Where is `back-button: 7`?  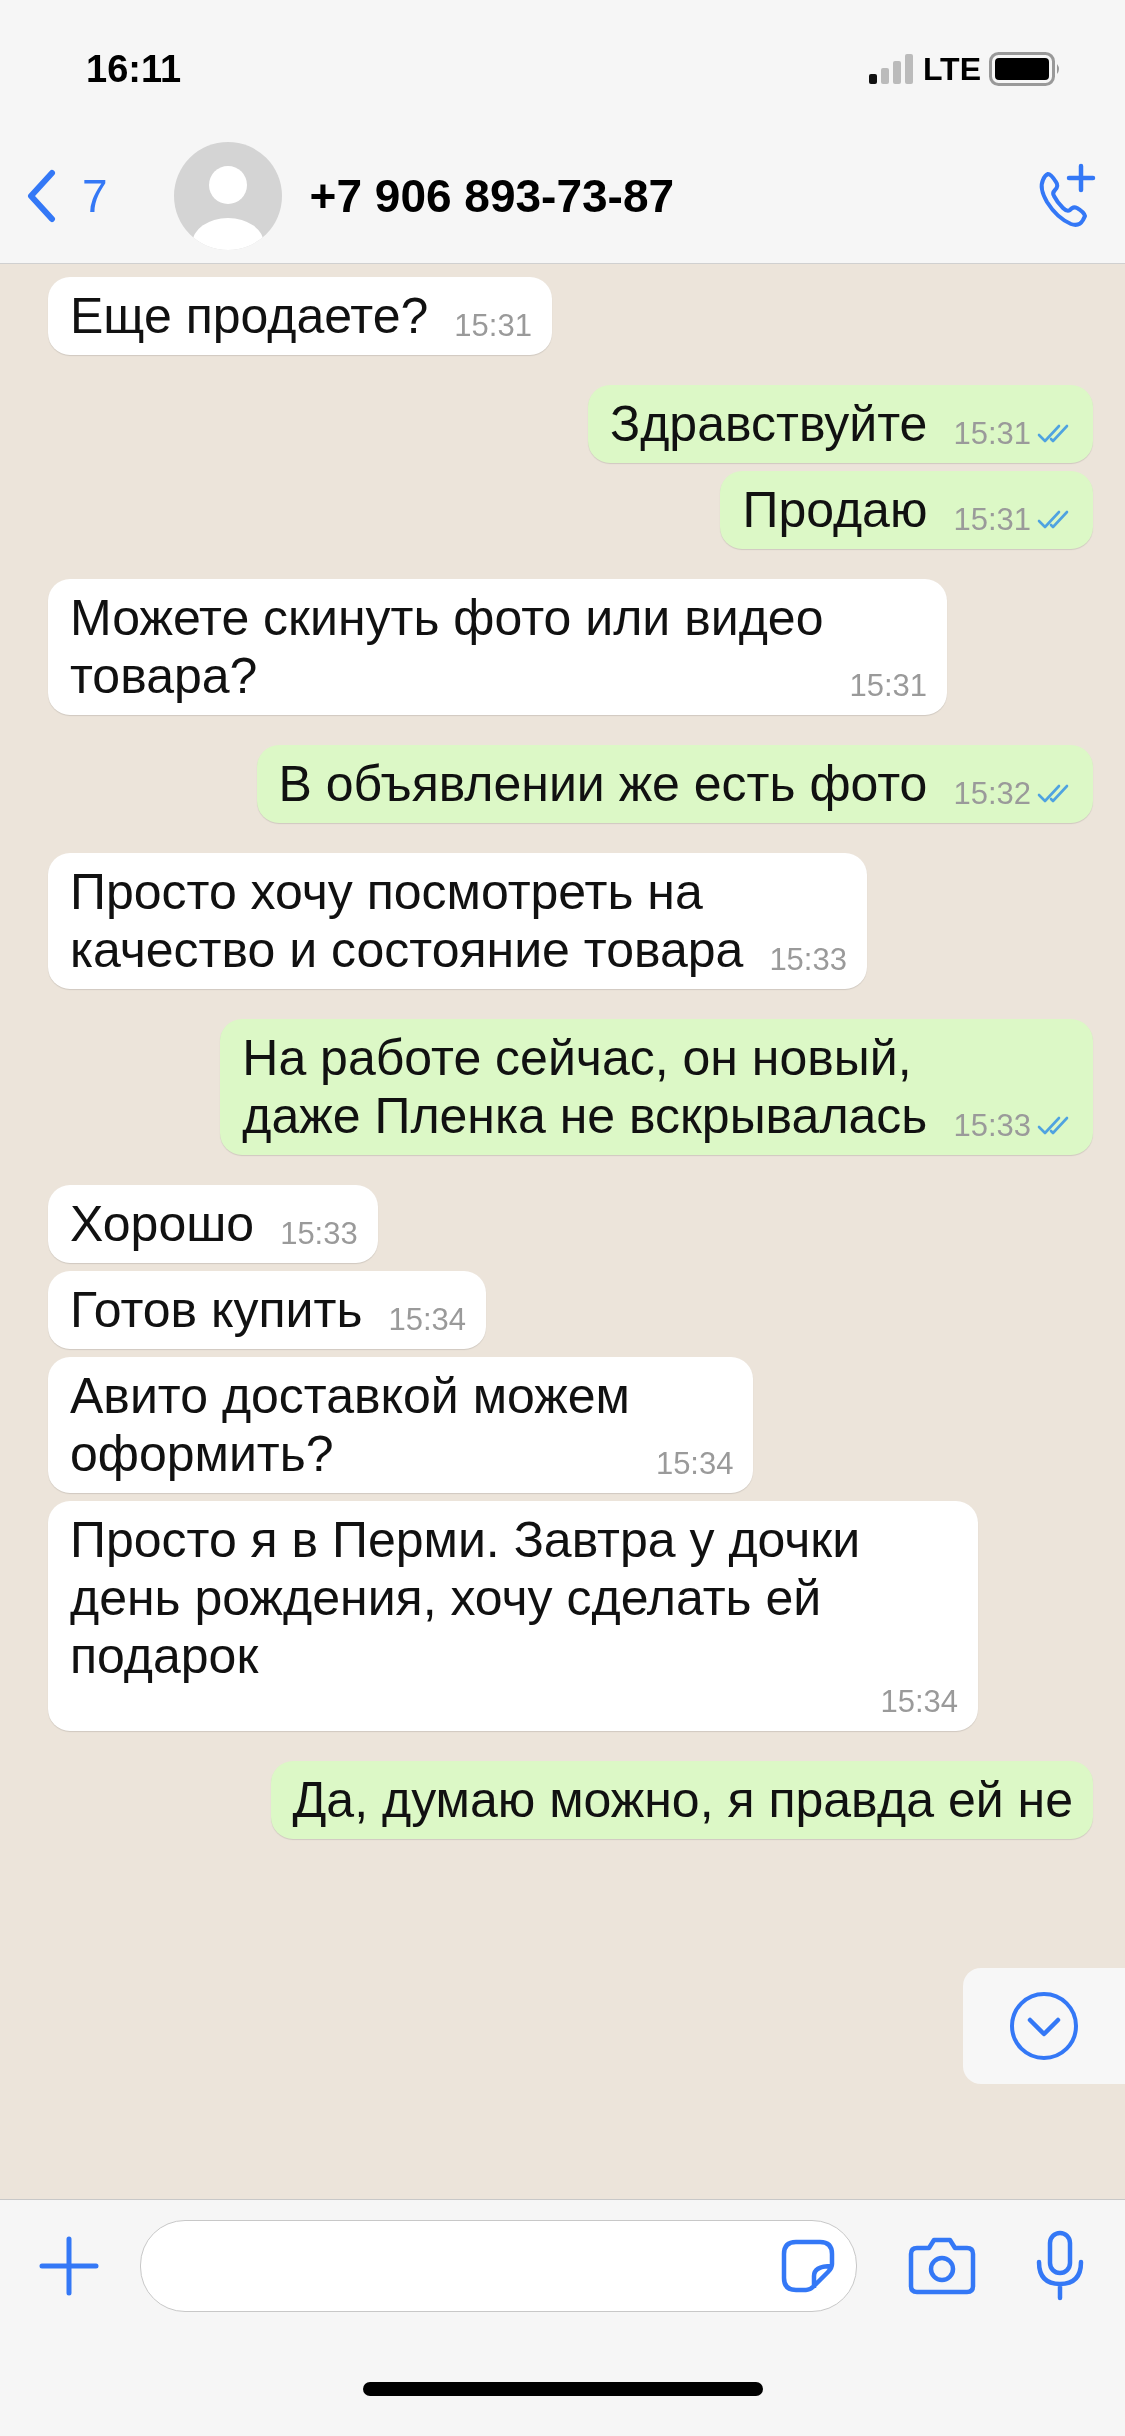 back-button: 7 is located at coordinates (67, 195).